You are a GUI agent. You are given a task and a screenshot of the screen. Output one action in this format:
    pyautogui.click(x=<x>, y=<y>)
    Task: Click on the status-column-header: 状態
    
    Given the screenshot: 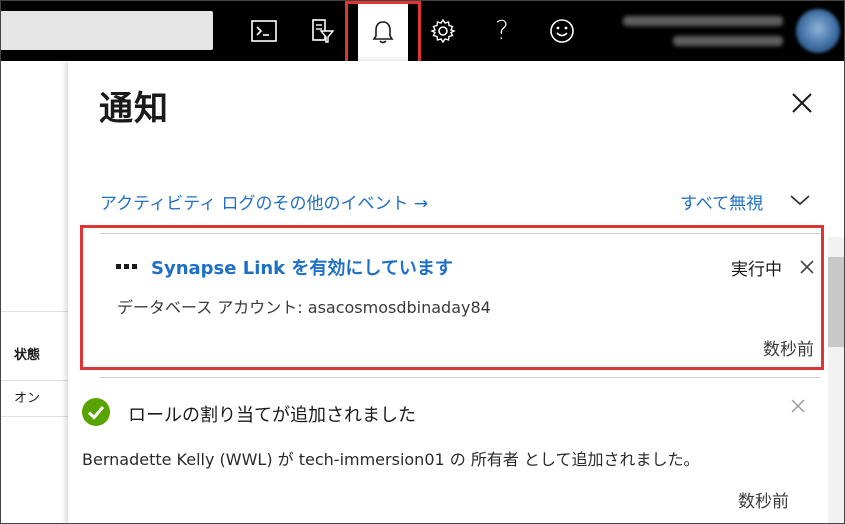 What is the action you would take?
    pyautogui.click(x=27, y=355)
    